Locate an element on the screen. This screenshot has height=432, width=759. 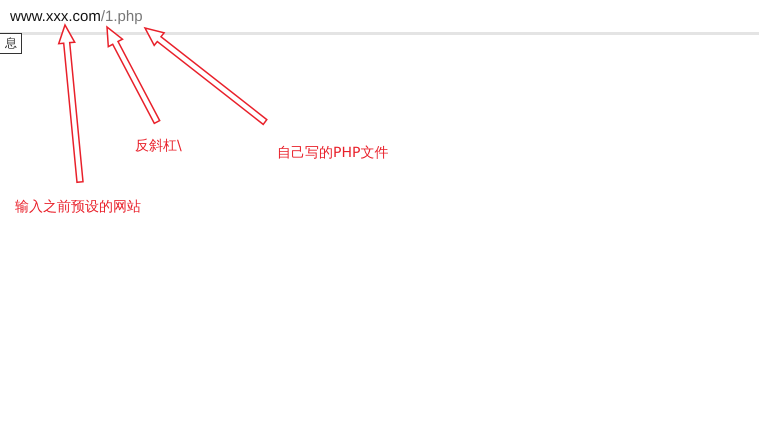
annotation-text: 输入之前预设的网站 is located at coordinates (78, 207).